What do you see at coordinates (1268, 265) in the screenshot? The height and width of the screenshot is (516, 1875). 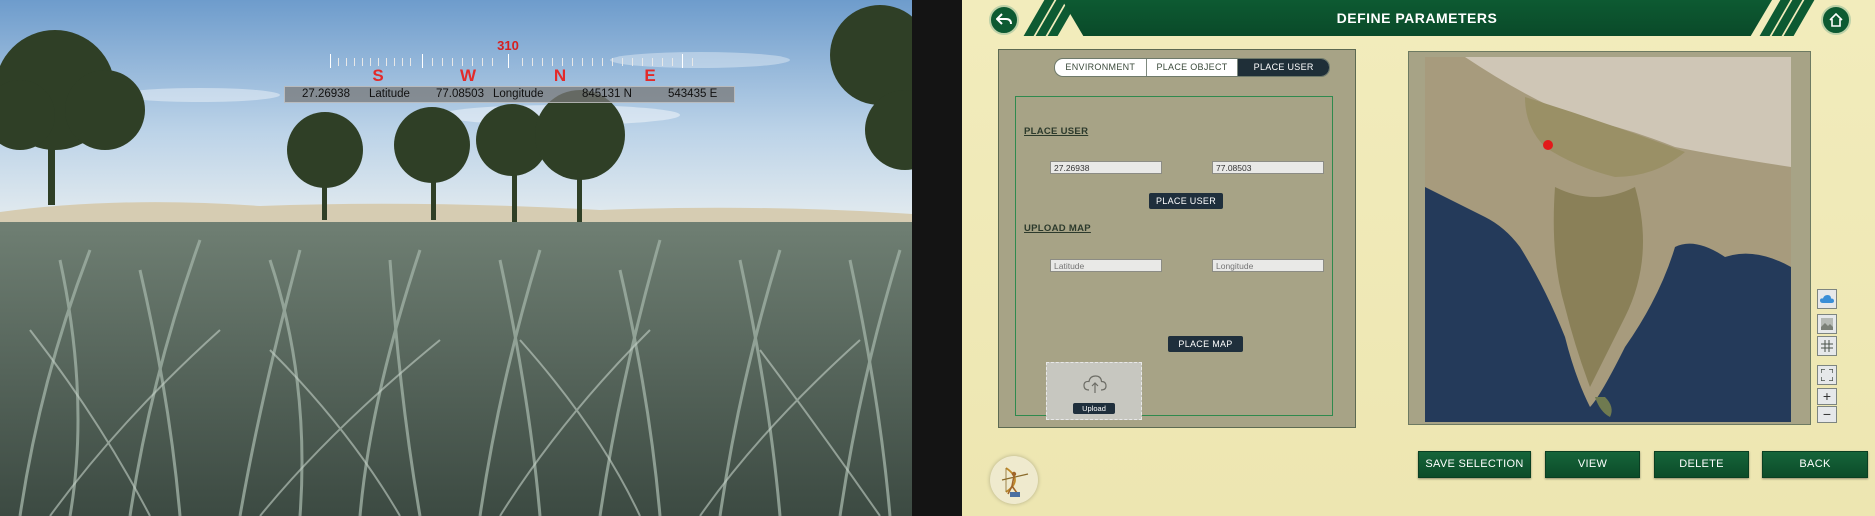 I see `upload-map-longitude-input` at bounding box center [1268, 265].